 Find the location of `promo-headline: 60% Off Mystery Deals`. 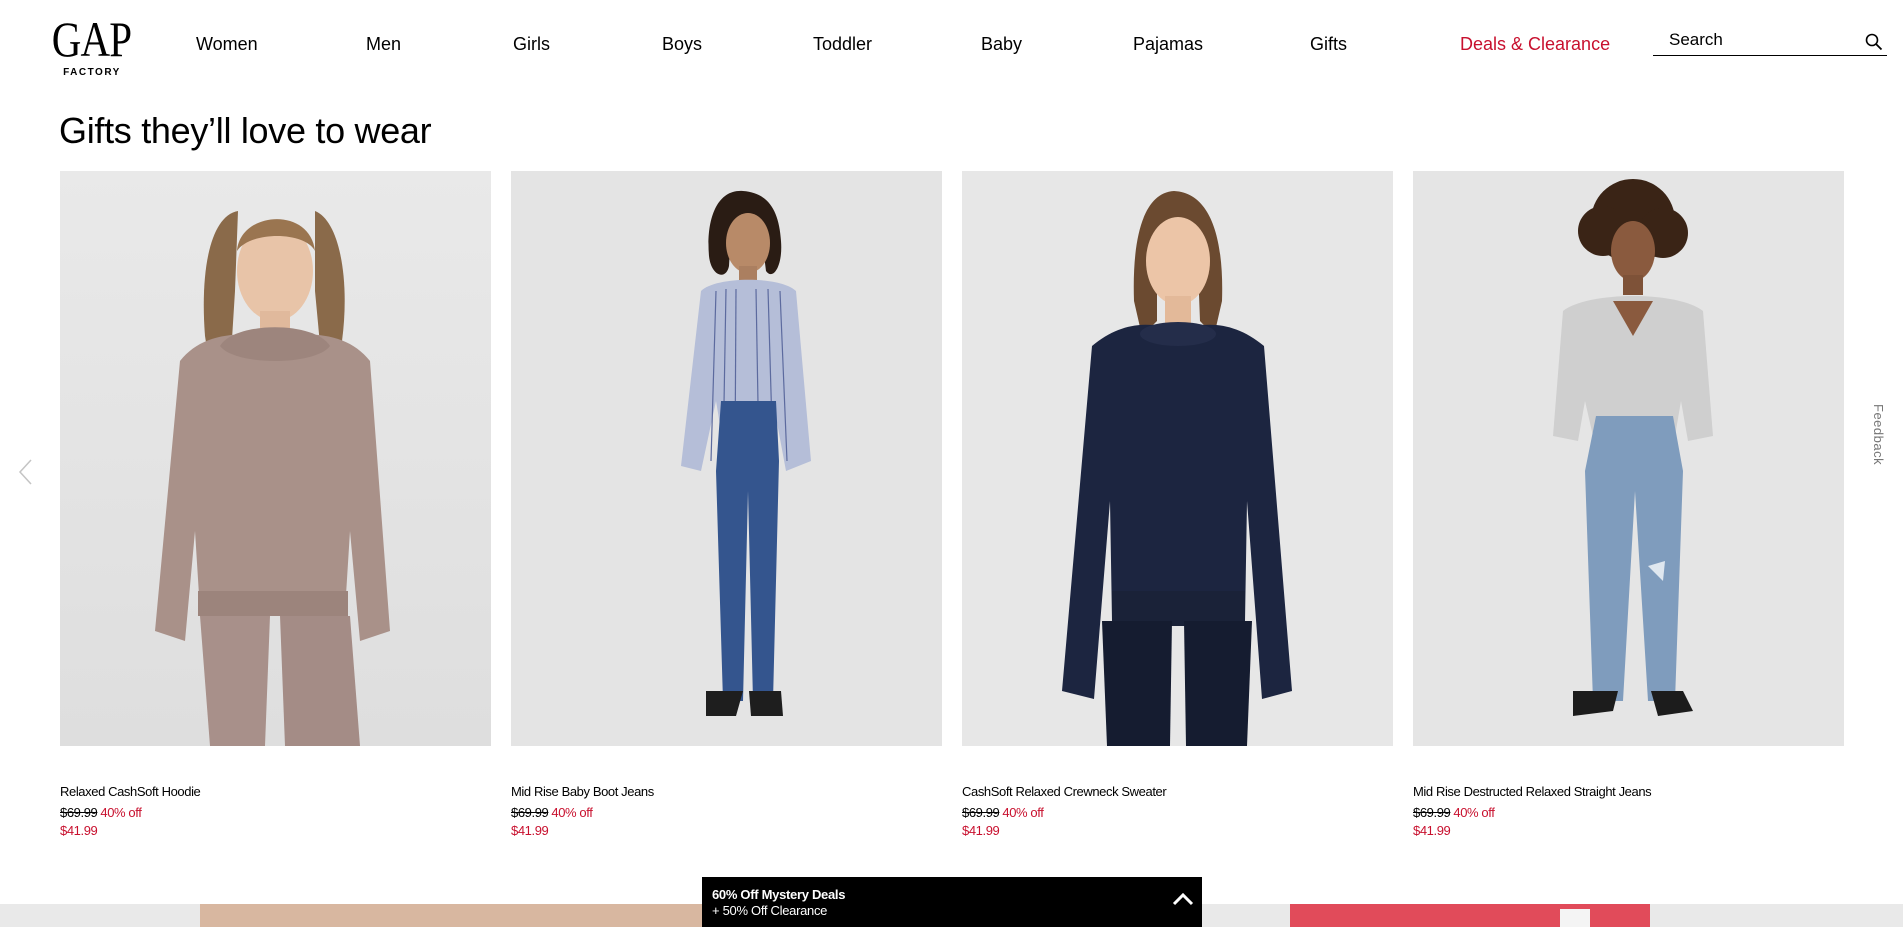

promo-headline: 60% Off Mystery Deals is located at coordinates (779, 894).